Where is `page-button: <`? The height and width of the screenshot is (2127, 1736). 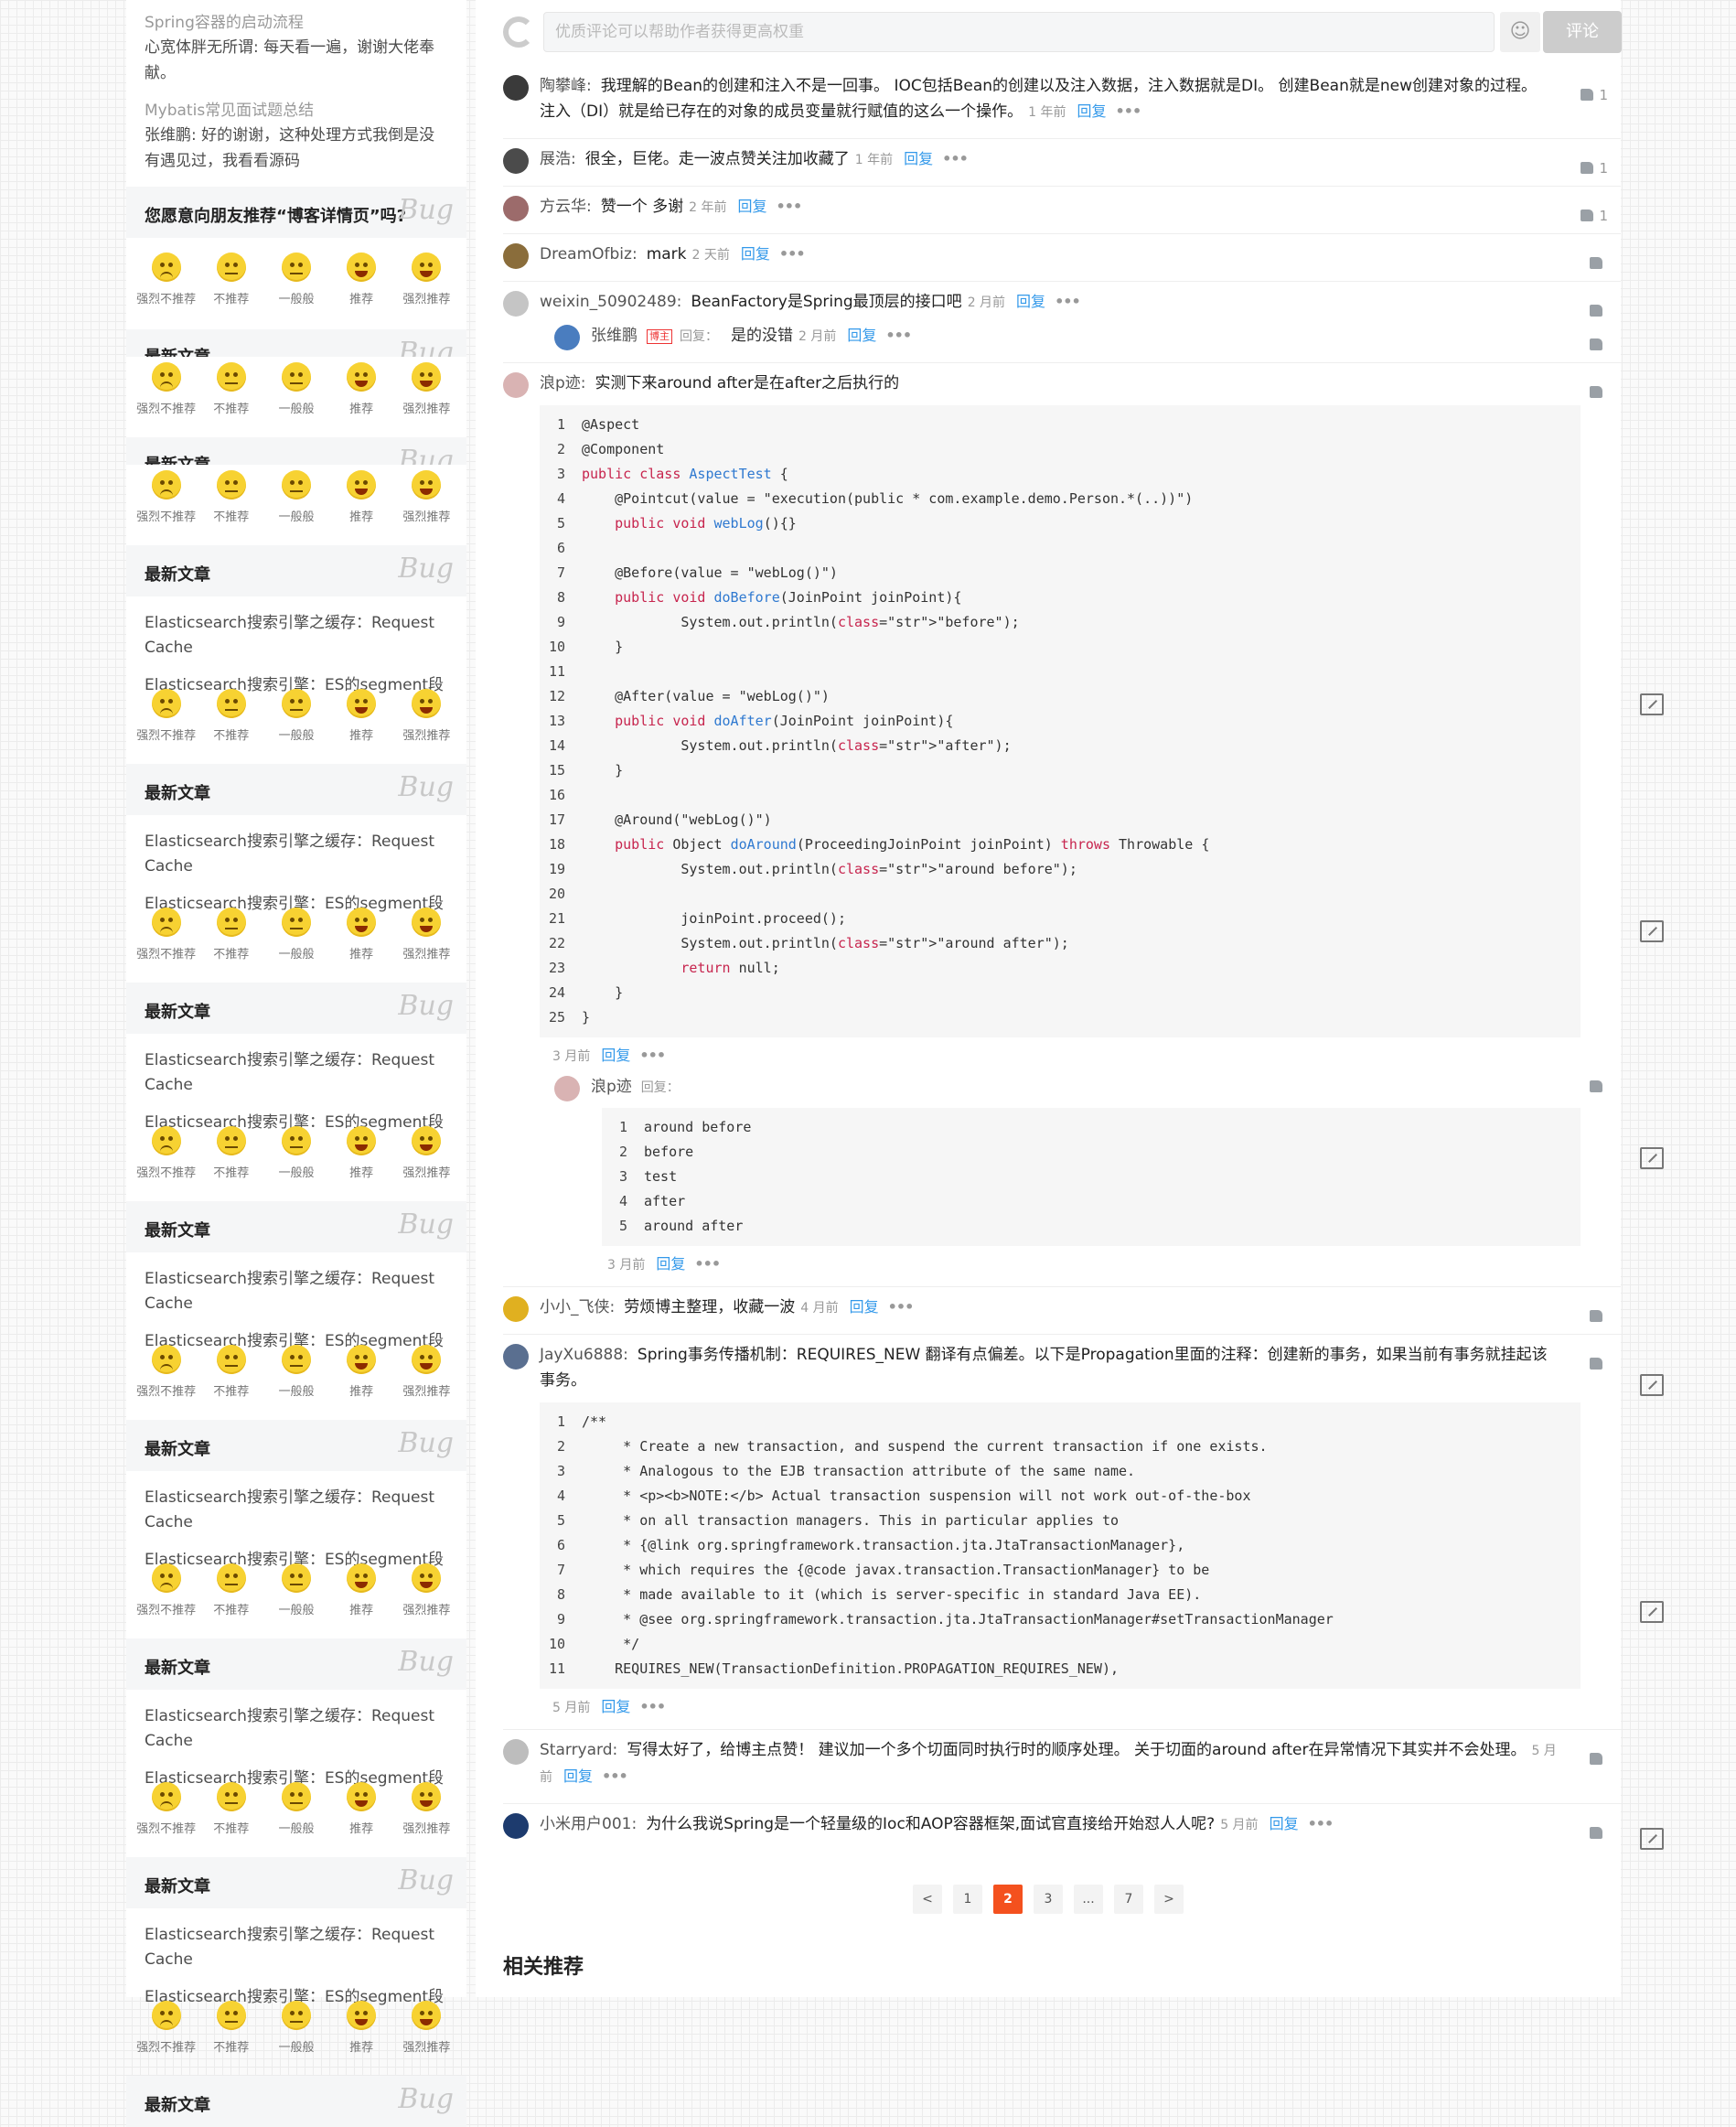
page-button: < is located at coordinates (928, 1899).